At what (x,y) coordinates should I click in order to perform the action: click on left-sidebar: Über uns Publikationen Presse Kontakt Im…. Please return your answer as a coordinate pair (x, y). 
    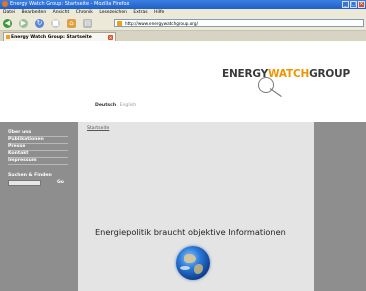
    Looking at the image, I should click on (39, 206).